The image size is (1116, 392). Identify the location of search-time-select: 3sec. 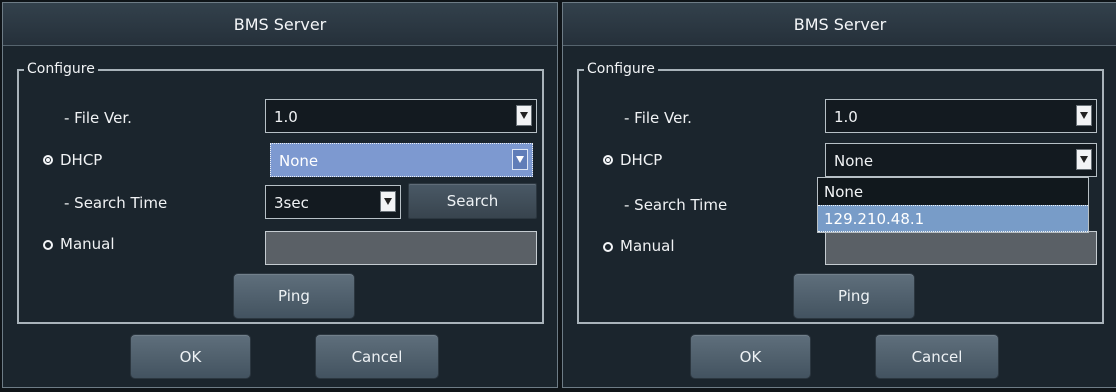
(333, 202).